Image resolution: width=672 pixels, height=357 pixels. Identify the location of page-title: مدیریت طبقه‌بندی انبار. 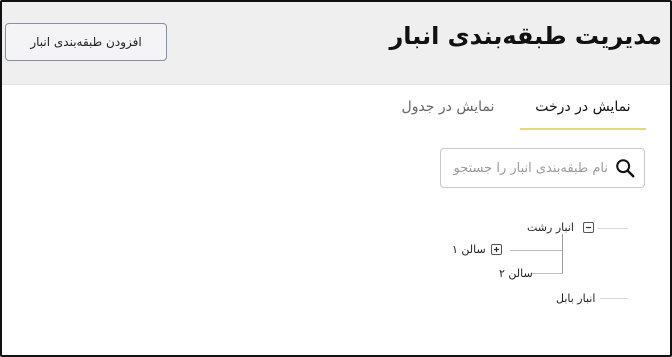
(525, 36).